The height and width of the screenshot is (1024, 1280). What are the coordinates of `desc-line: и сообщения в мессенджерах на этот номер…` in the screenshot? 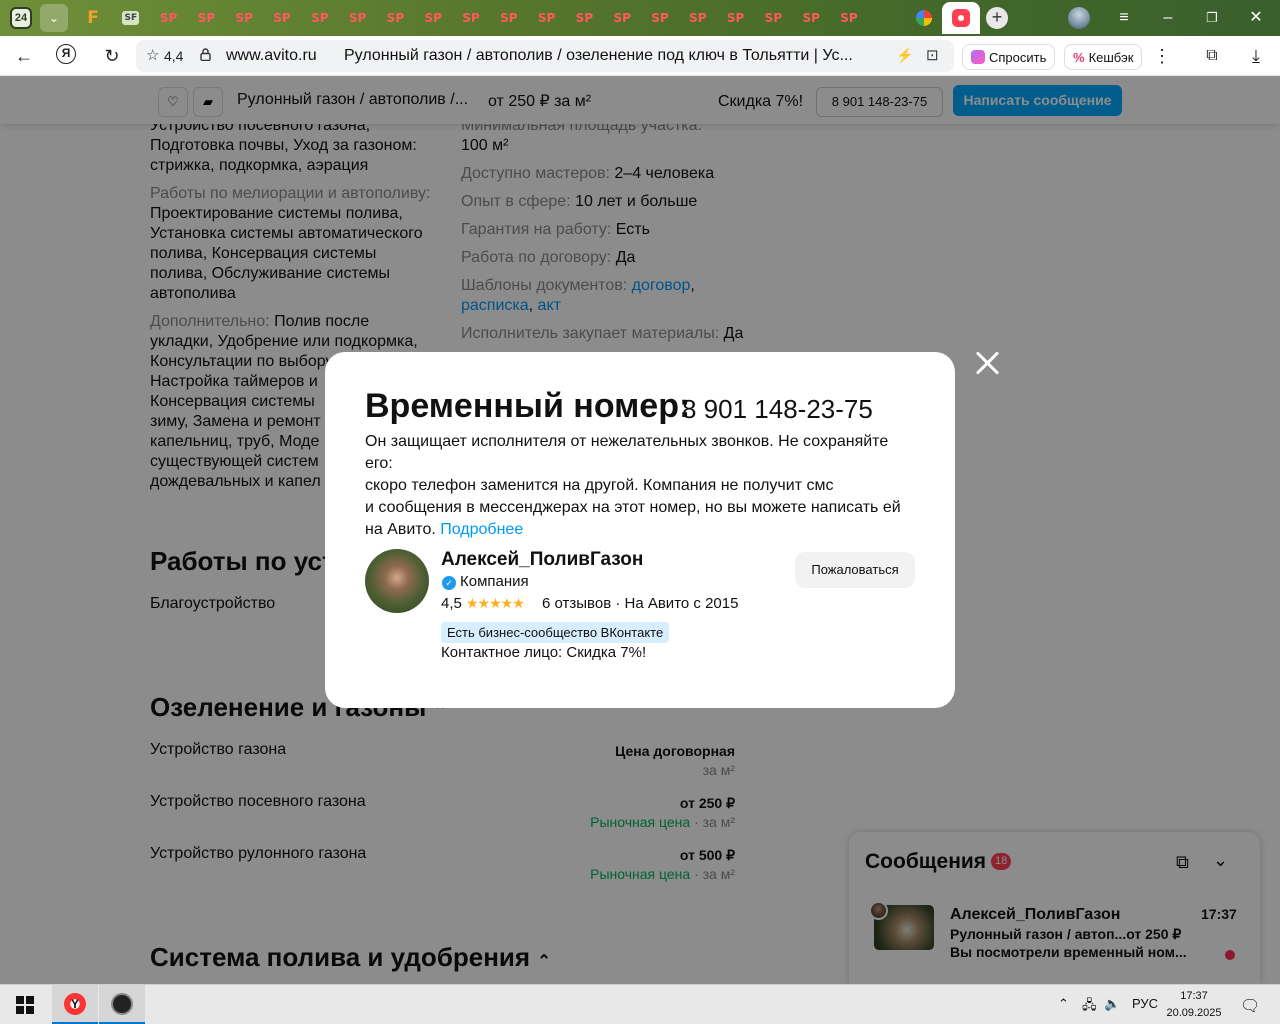 It's located at (633, 507).